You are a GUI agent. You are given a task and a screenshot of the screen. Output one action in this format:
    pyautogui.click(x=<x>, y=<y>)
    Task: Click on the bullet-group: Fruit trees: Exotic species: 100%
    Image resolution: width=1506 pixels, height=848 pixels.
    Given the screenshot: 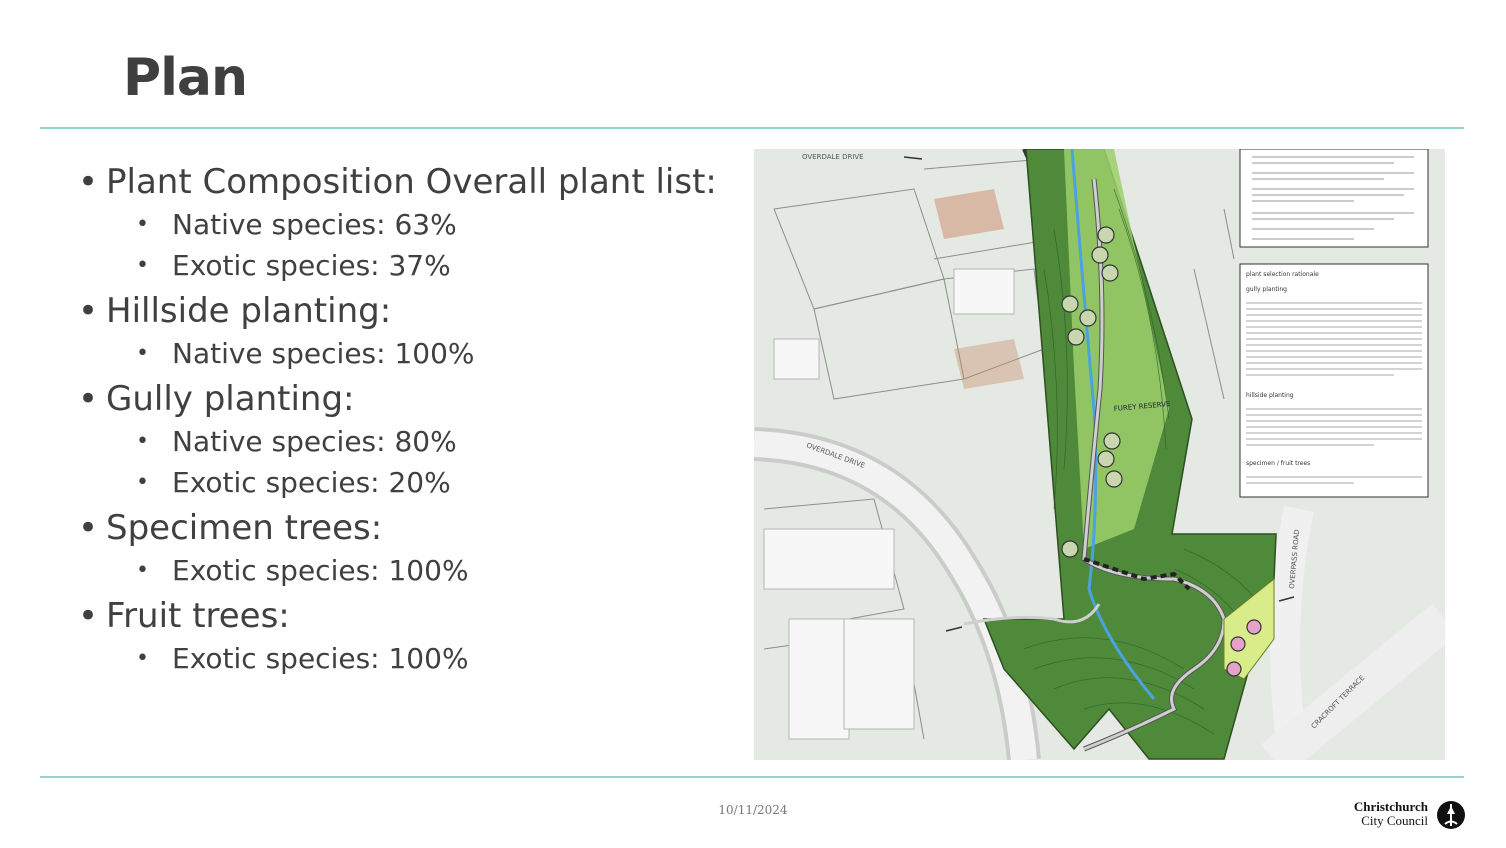 What is the action you would take?
    pyautogui.click(x=408, y=635)
    